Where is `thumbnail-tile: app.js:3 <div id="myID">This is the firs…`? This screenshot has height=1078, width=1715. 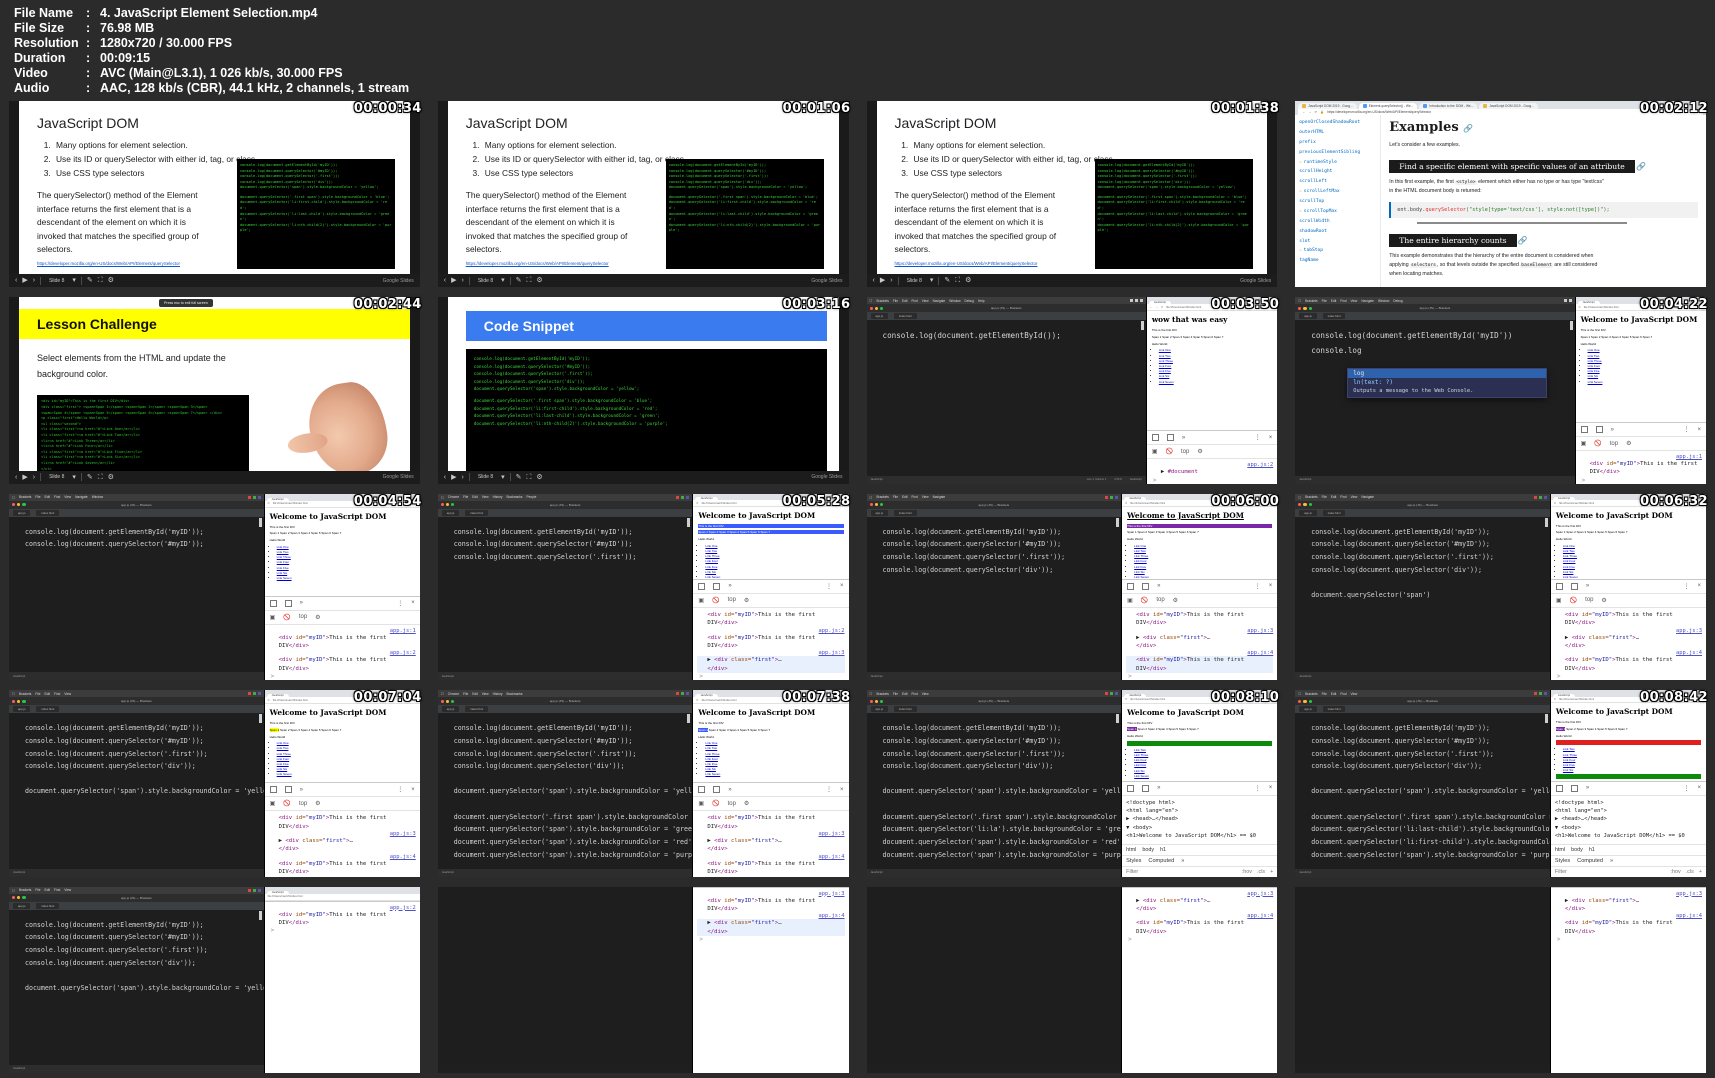
thumbnail-tile: app.js:3 <div id="myID">This is the firs… is located at coordinates (643, 979).